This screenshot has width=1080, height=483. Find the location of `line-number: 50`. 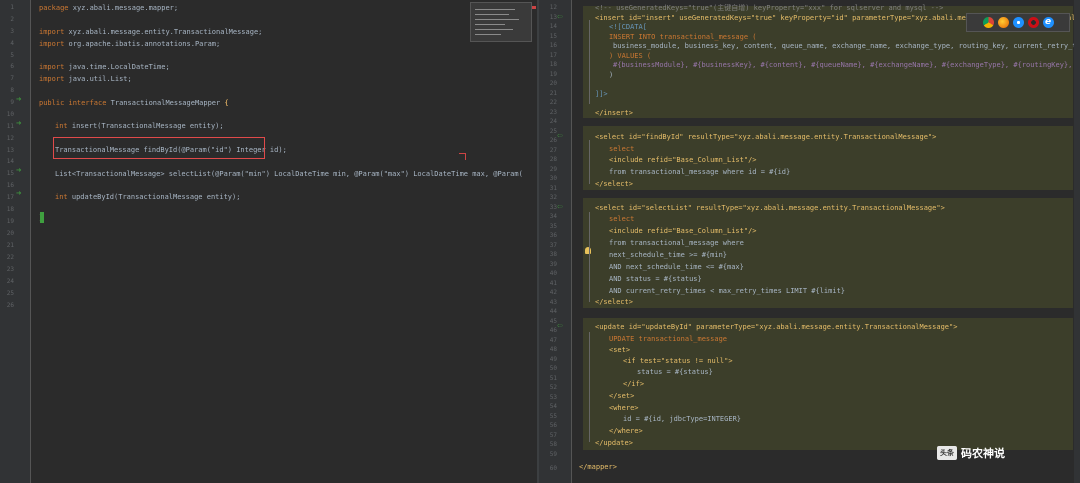

line-number: 50 is located at coordinates (553, 368).